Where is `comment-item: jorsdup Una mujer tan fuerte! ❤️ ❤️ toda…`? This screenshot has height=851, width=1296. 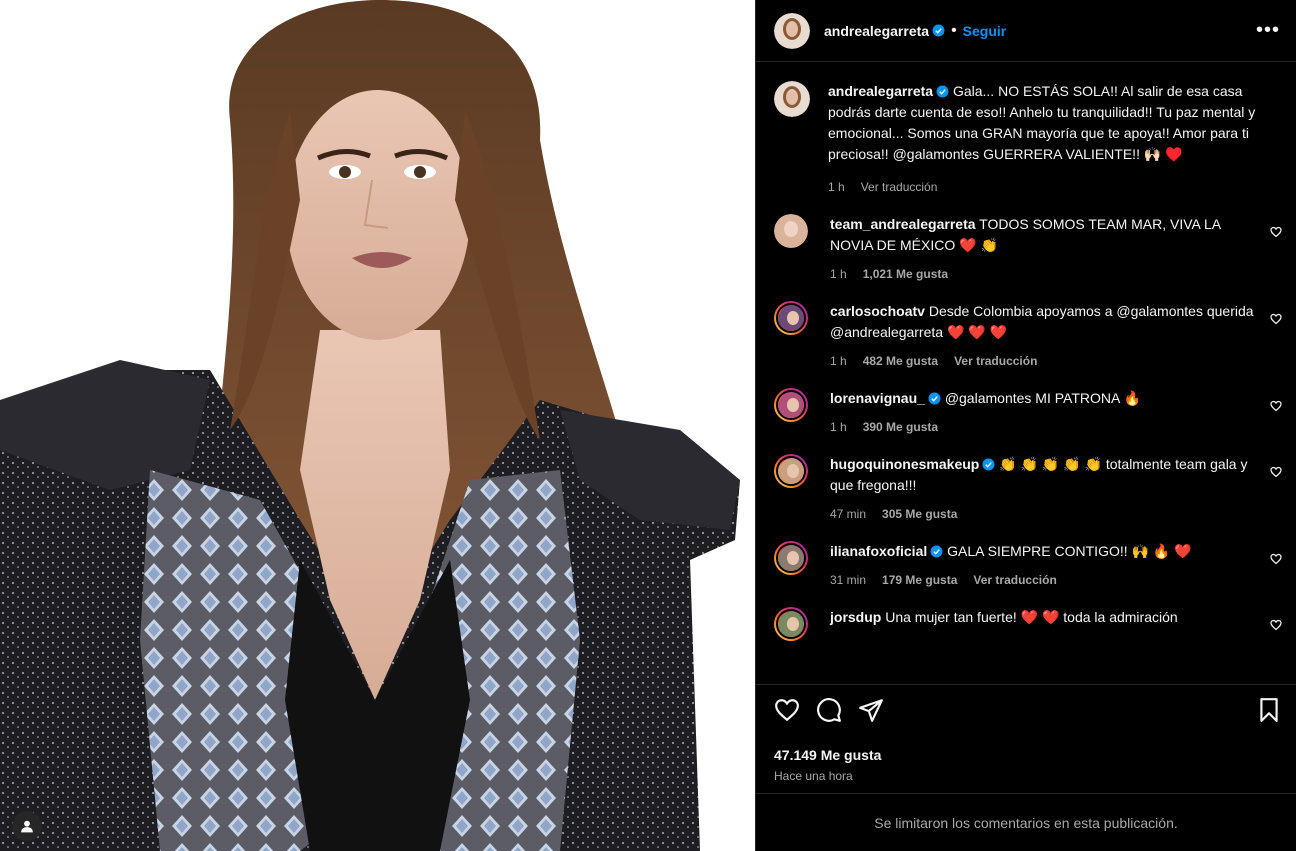 comment-item: jorsdup Una mujer tan fuerte! ❤️ ❤️ toda… is located at coordinates (1028, 624).